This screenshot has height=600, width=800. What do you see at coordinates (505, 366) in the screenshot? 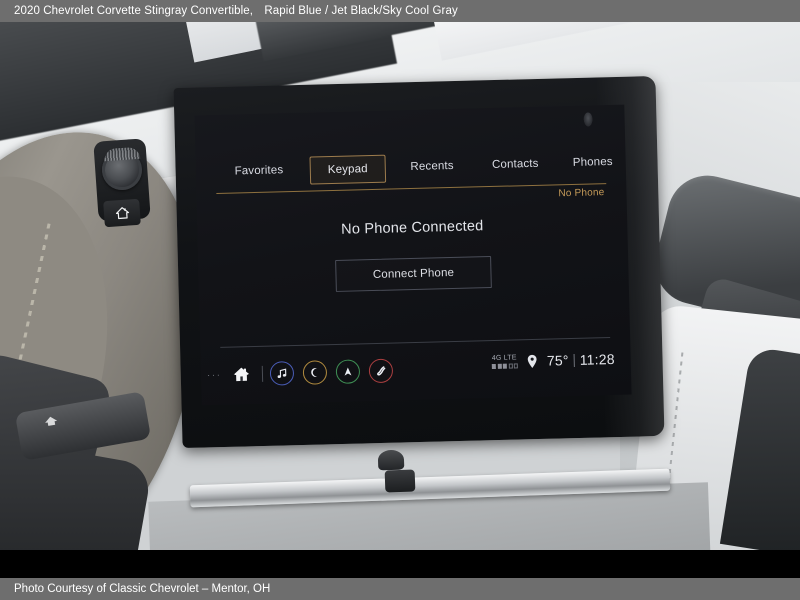
I see `signal-strength-icon` at bounding box center [505, 366].